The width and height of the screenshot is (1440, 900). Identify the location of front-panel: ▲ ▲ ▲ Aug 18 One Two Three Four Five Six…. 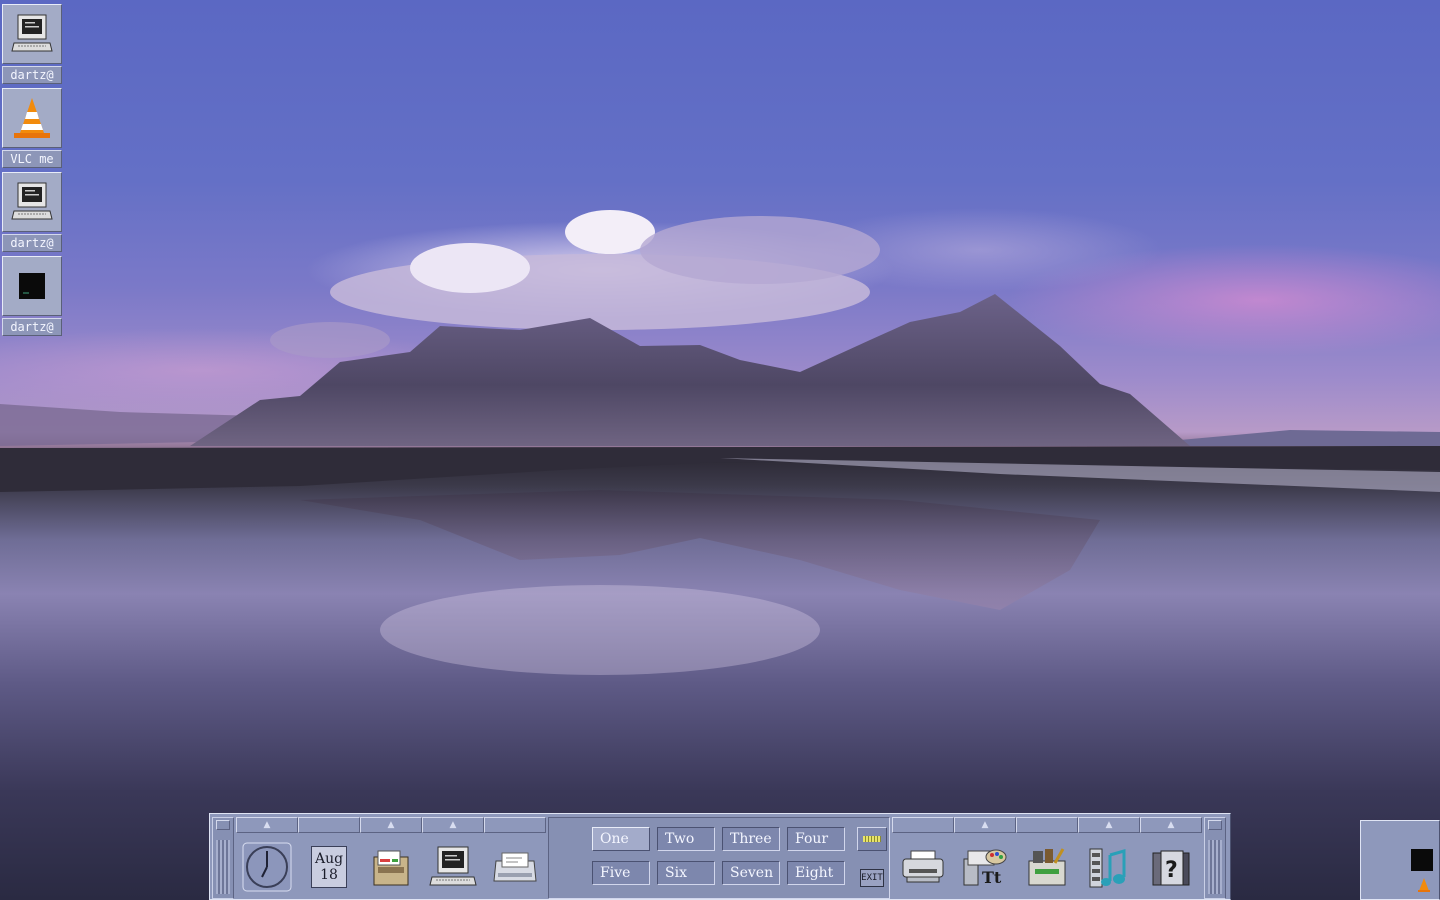
(720, 856).